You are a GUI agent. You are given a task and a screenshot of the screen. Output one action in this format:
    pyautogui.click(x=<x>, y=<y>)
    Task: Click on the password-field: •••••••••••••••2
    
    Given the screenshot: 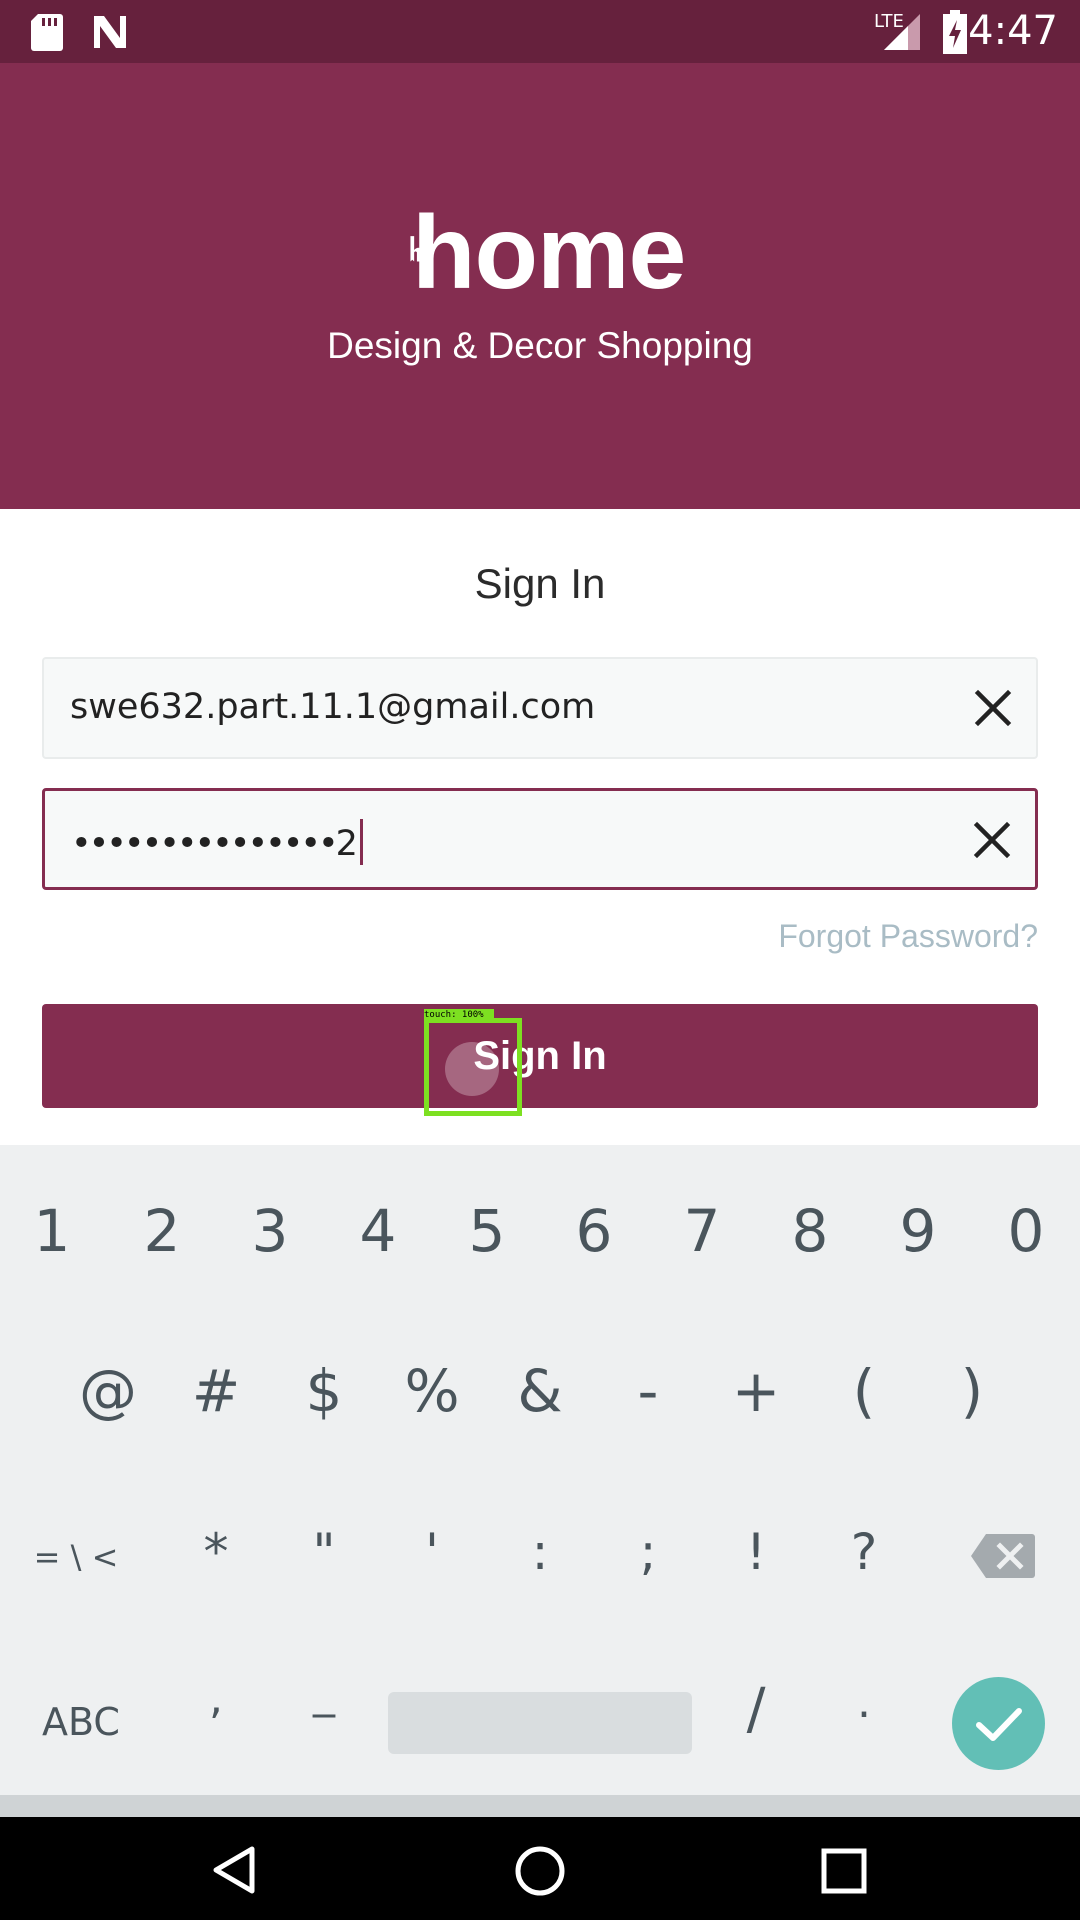 What is the action you would take?
    pyautogui.click(x=540, y=839)
    